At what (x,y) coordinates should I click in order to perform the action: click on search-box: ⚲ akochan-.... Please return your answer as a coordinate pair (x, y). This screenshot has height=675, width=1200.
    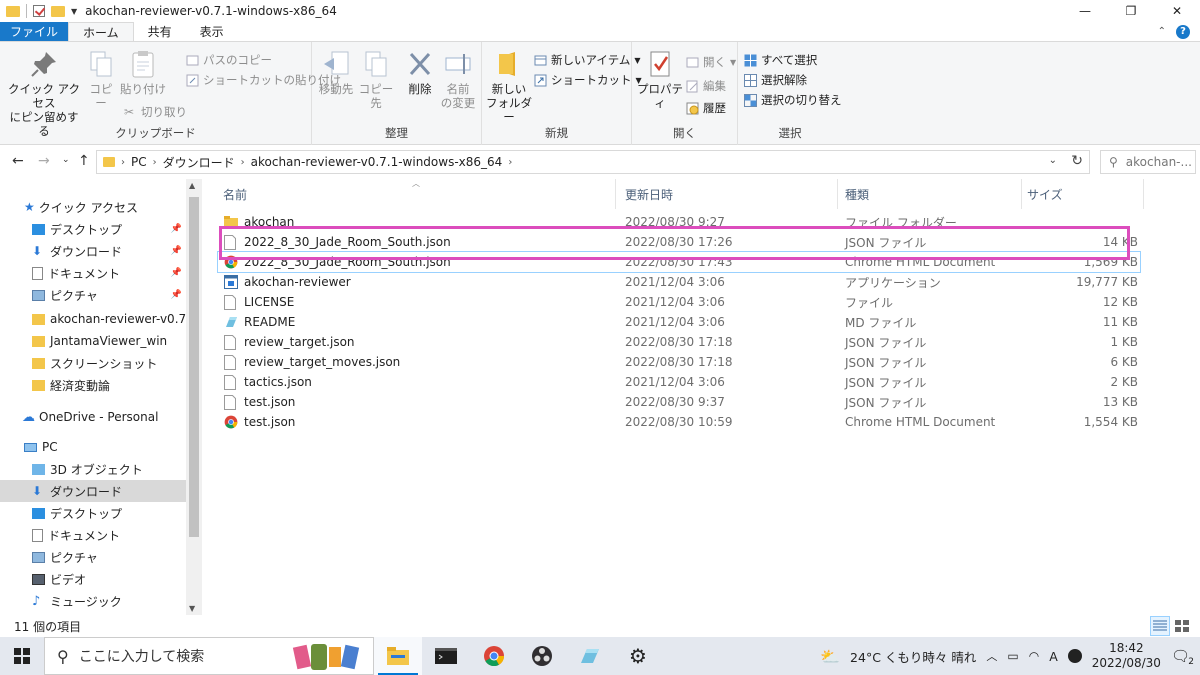
    Looking at the image, I should click on (1148, 162).